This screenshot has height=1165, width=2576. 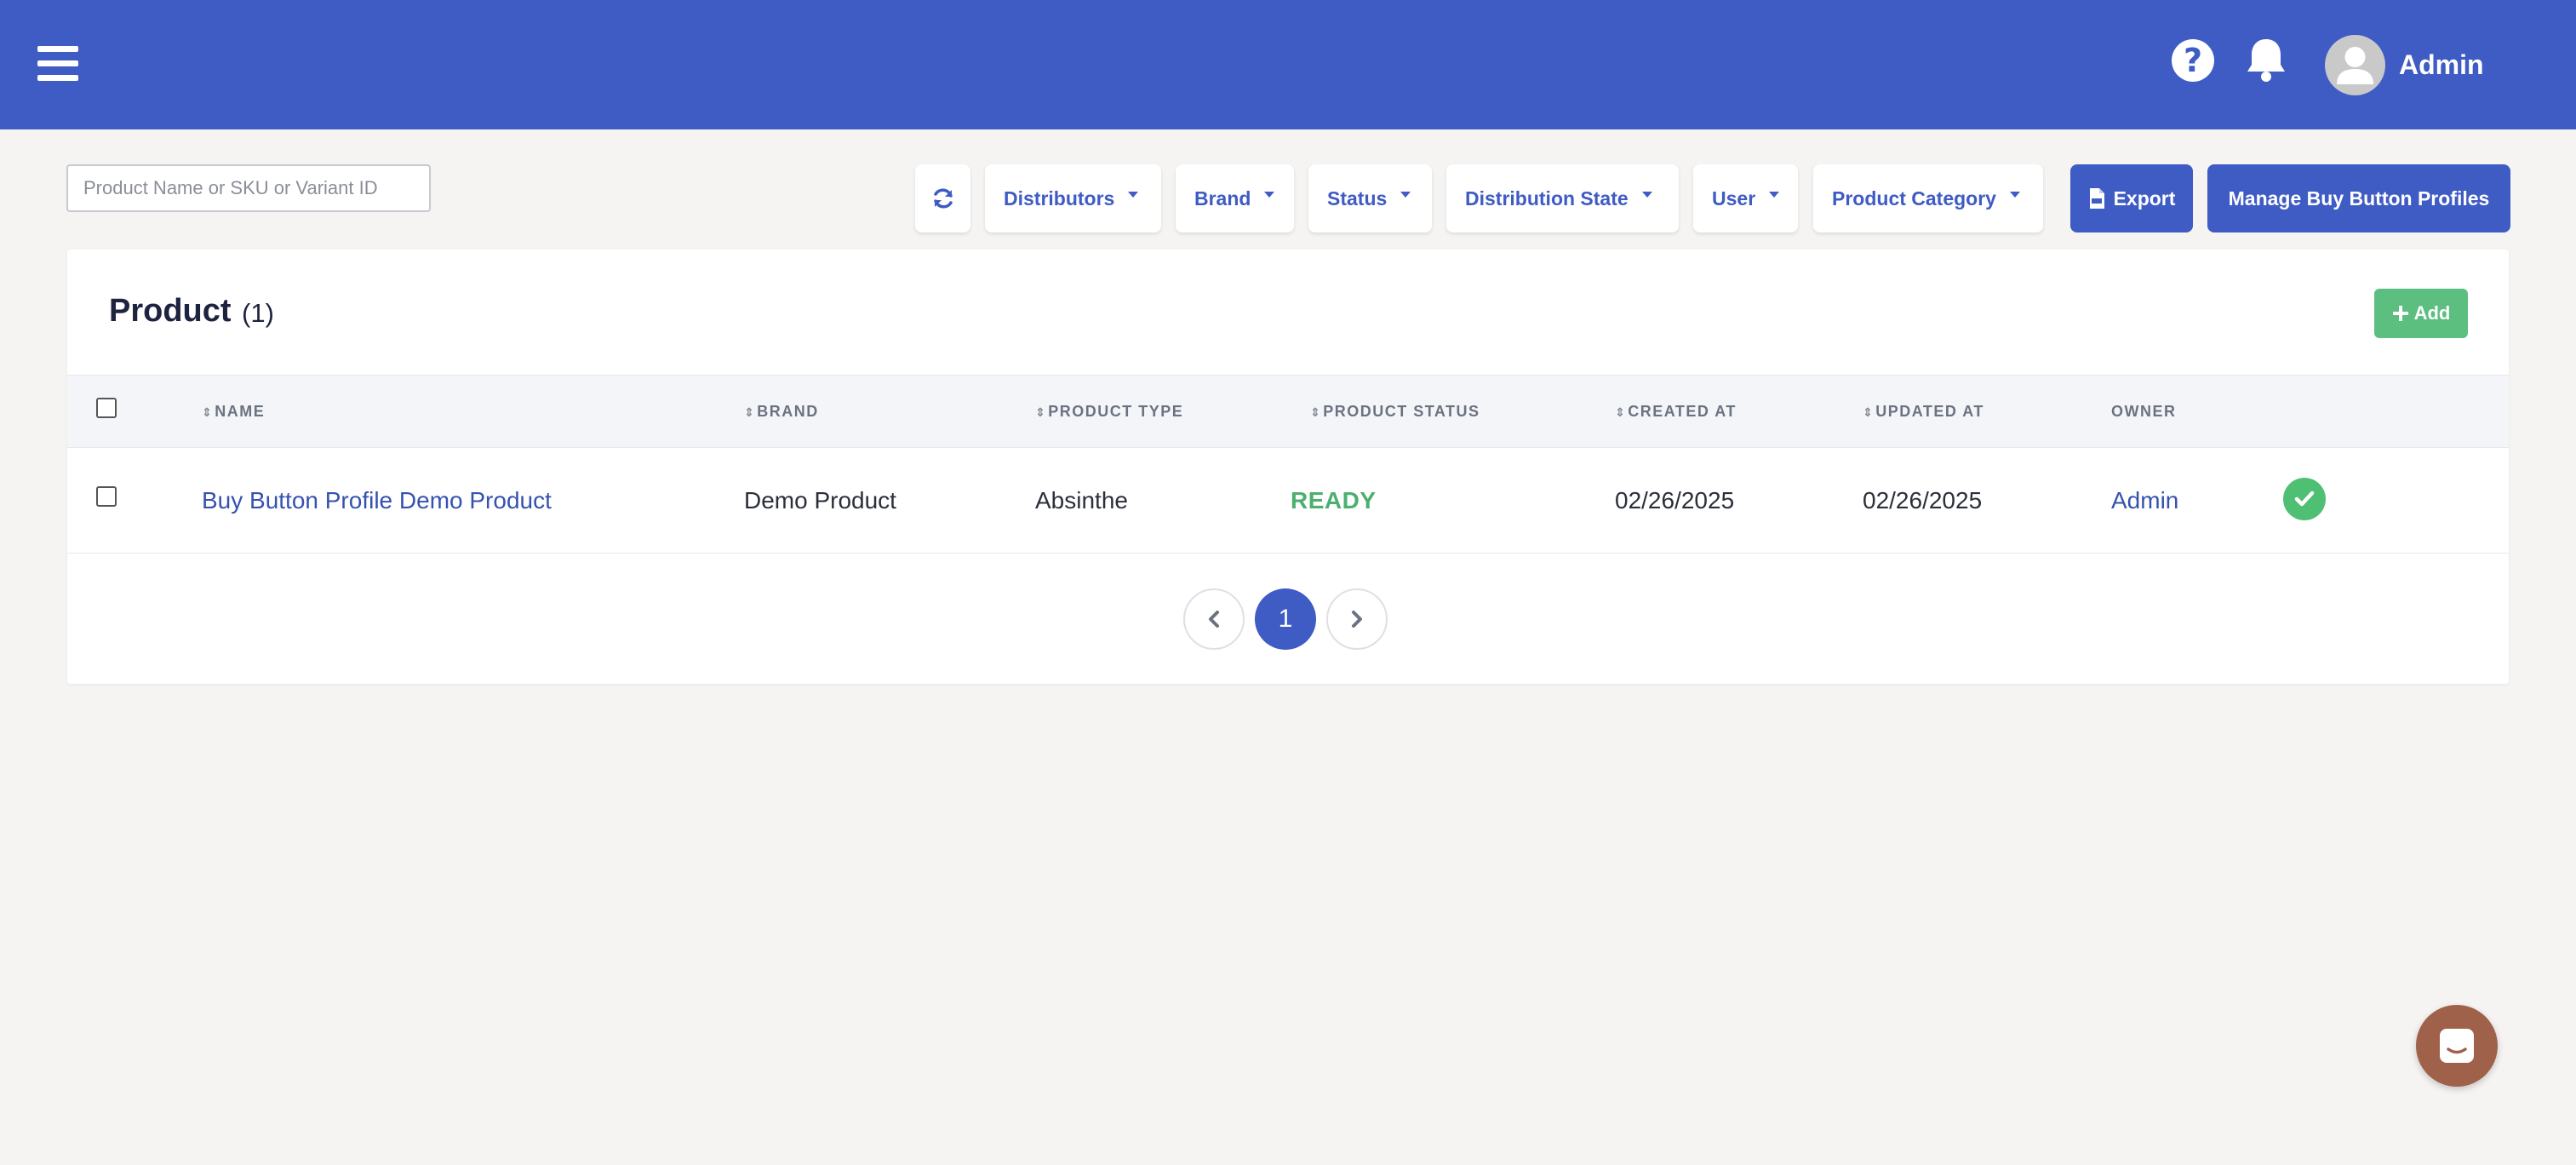 What do you see at coordinates (1923, 501) in the screenshot?
I see `updated-at: 02/26/2025` at bounding box center [1923, 501].